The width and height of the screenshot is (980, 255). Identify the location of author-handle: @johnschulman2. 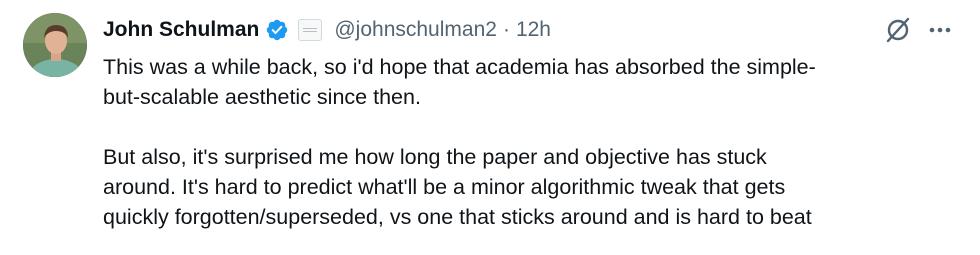
(415, 30).